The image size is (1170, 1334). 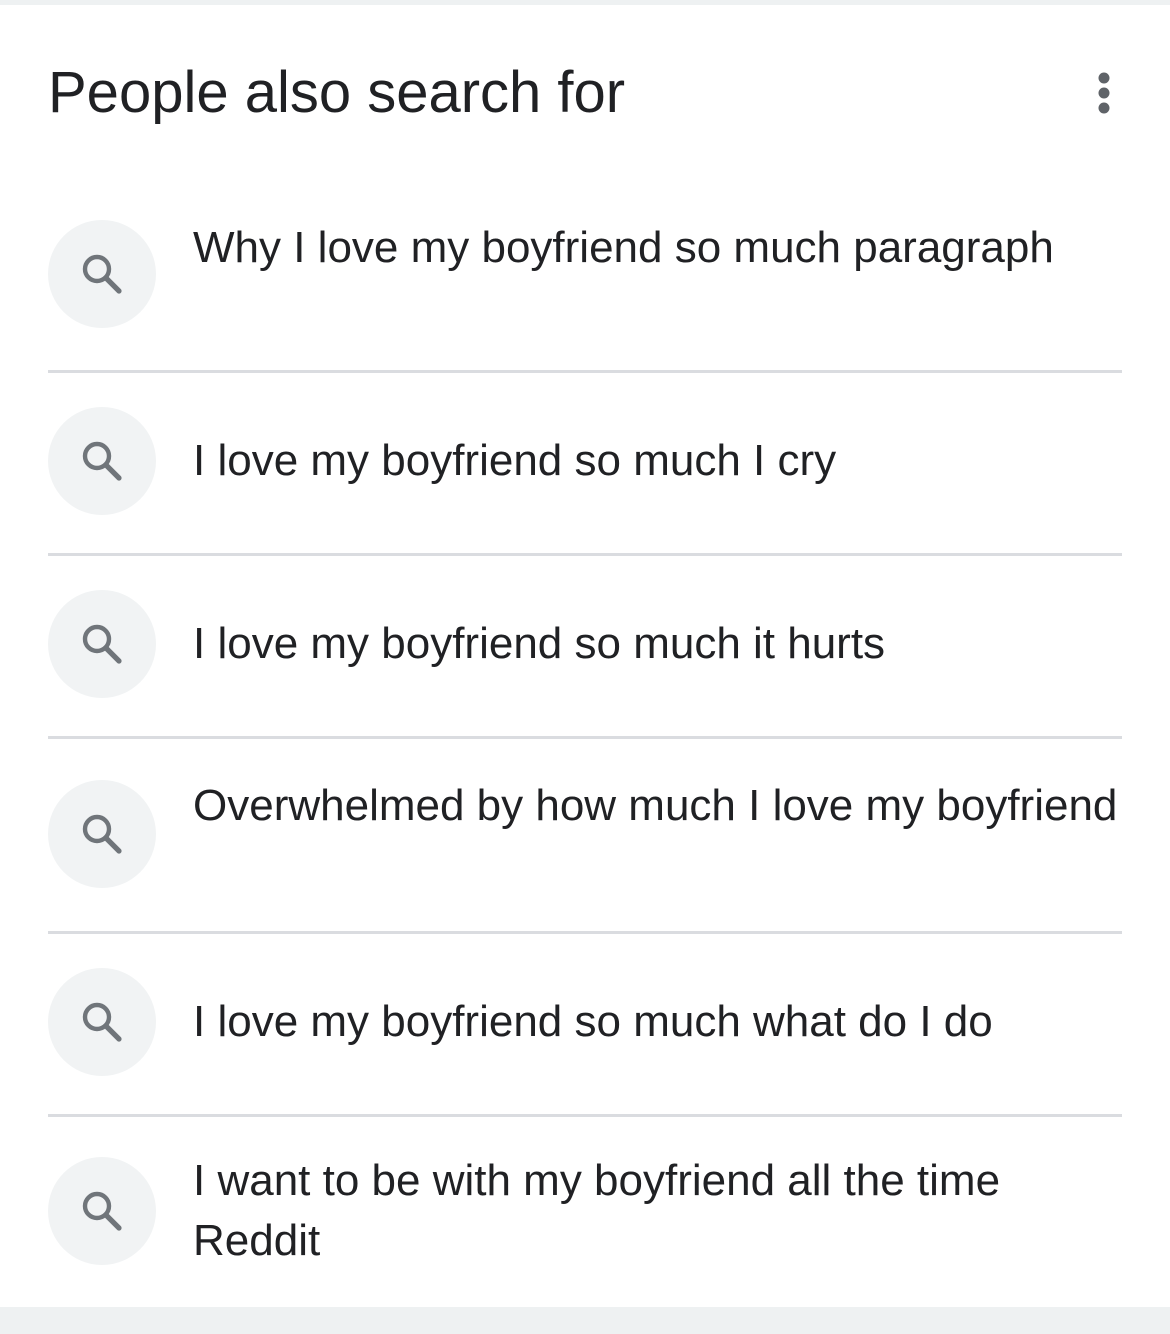 What do you see at coordinates (515, 460) in the screenshot?
I see `related-search-label: I love my boyfriend so much I cry` at bounding box center [515, 460].